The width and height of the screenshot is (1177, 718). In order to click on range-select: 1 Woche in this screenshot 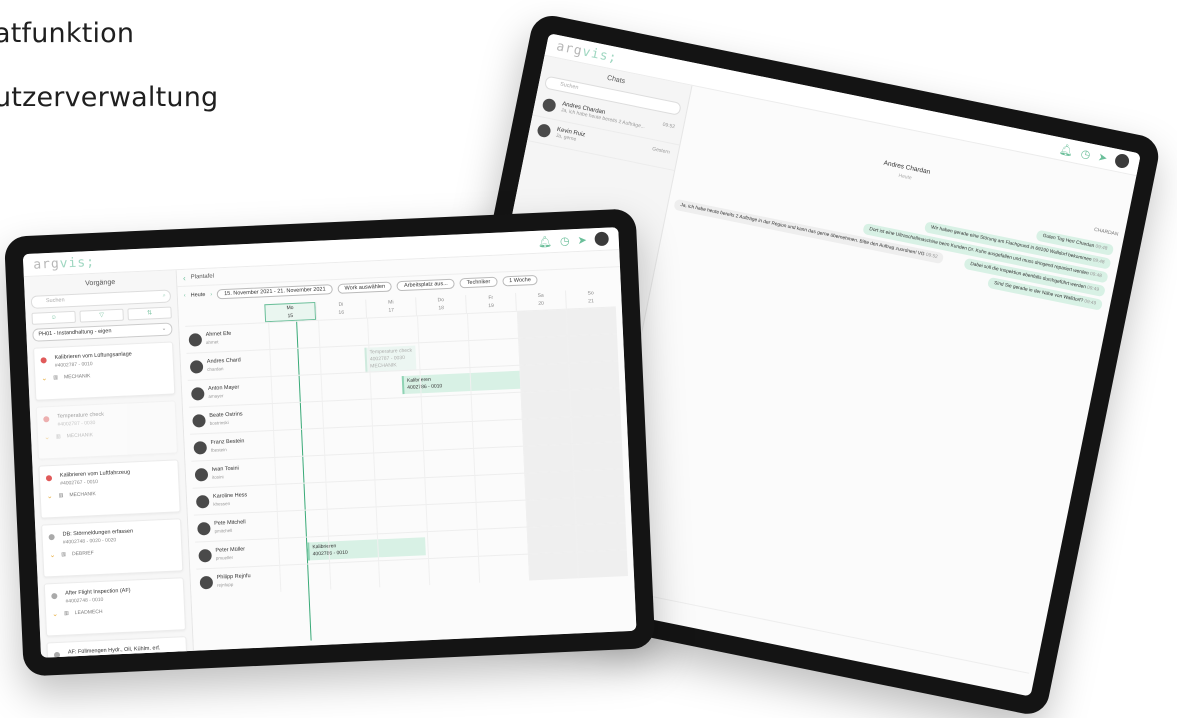, I will do `click(520, 280)`.